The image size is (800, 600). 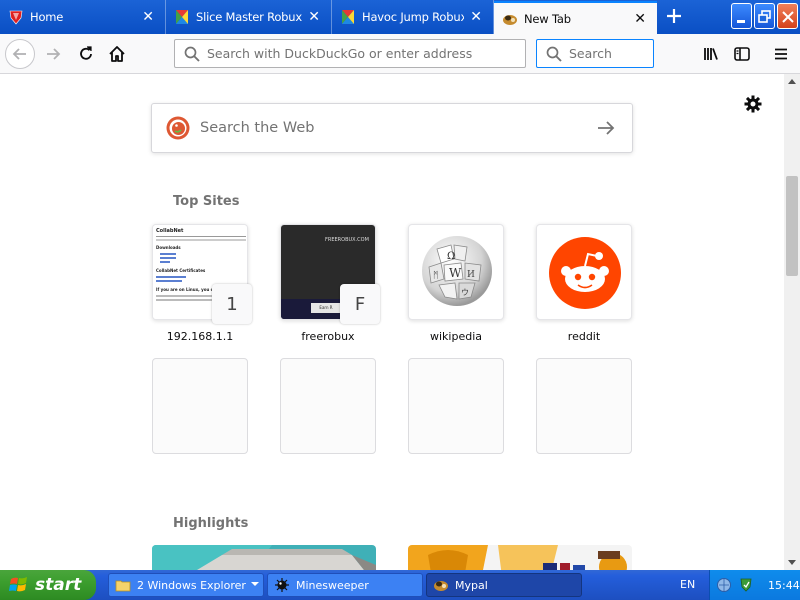 What do you see at coordinates (282, 585) in the screenshot?
I see `minesweeper-icon` at bounding box center [282, 585].